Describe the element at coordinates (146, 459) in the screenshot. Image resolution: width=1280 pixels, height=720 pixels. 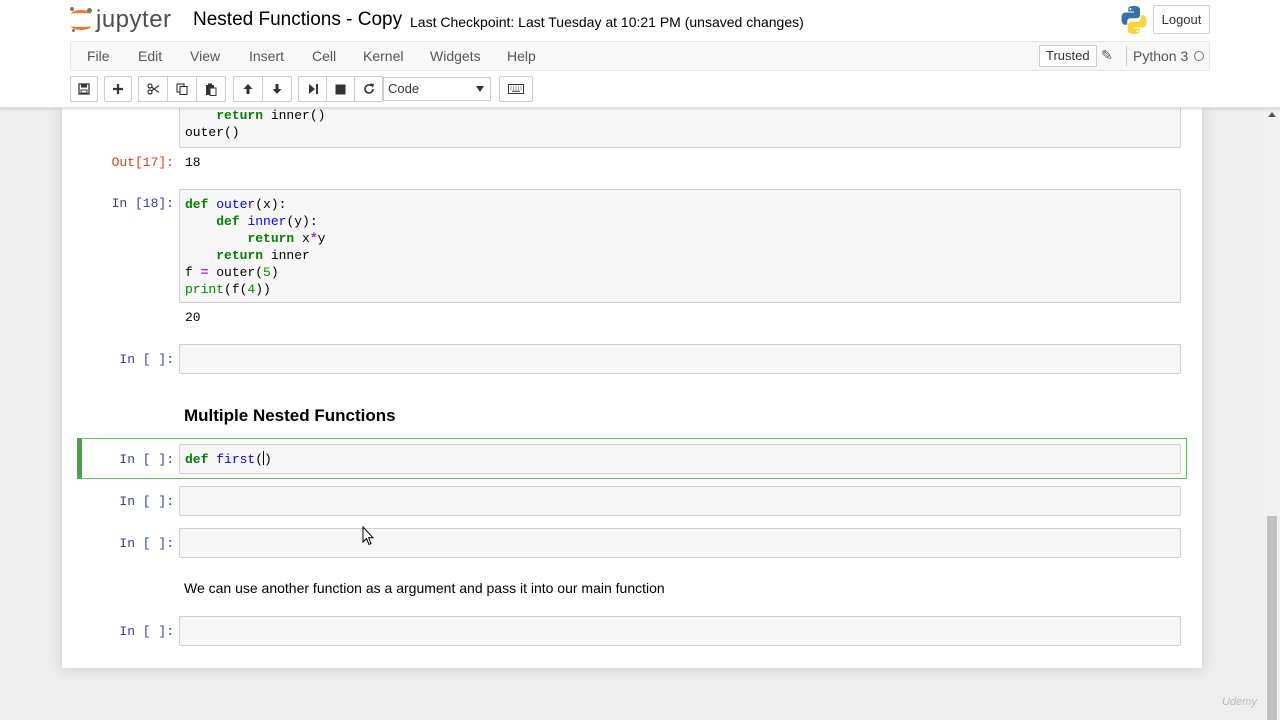
I see `in-prompt-active: In [ ]:` at that location.